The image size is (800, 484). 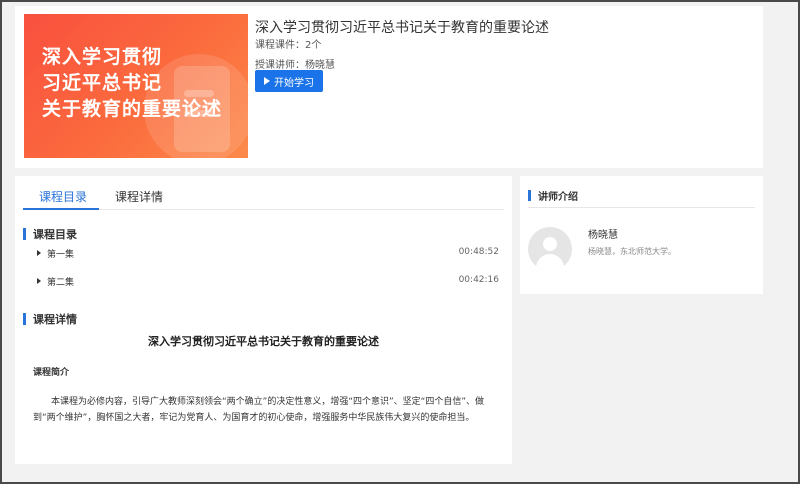 I want to click on lessons-count: 课程课件：2个, so click(x=288, y=45).